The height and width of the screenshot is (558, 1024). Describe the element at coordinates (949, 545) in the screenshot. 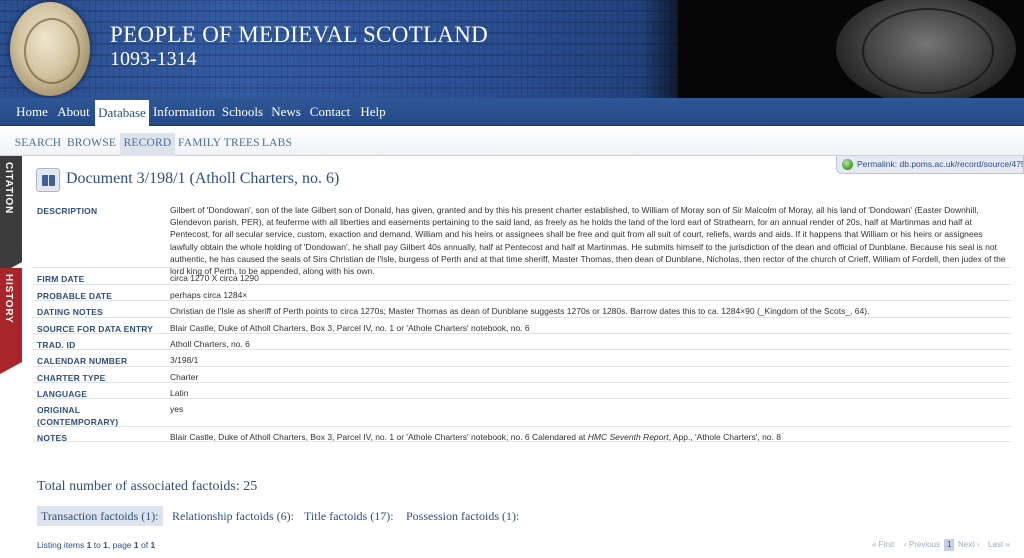

I see `pager-current-page: 1` at that location.